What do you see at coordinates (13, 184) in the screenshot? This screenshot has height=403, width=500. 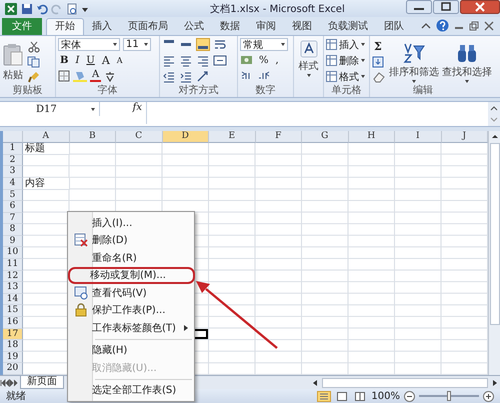 I see `row-header: 4` at bounding box center [13, 184].